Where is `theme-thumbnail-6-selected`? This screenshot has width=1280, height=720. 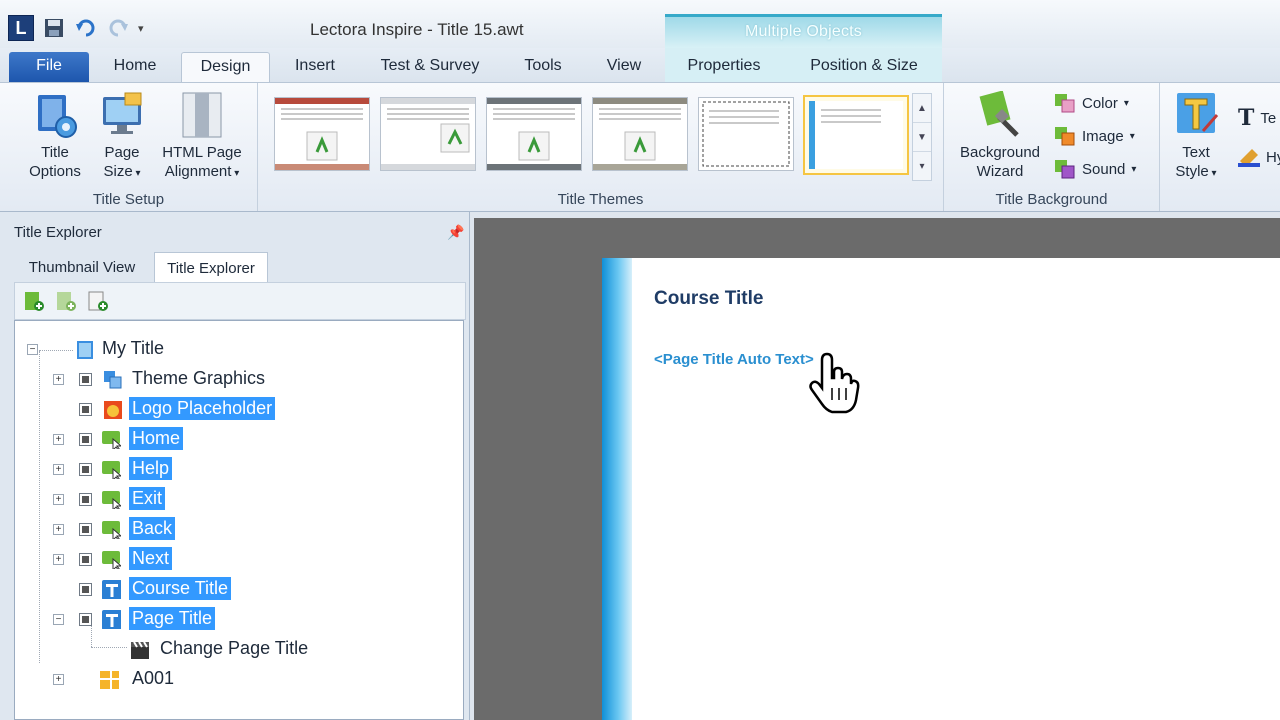 theme-thumbnail-6-selected is located at coordinates (856, 135).